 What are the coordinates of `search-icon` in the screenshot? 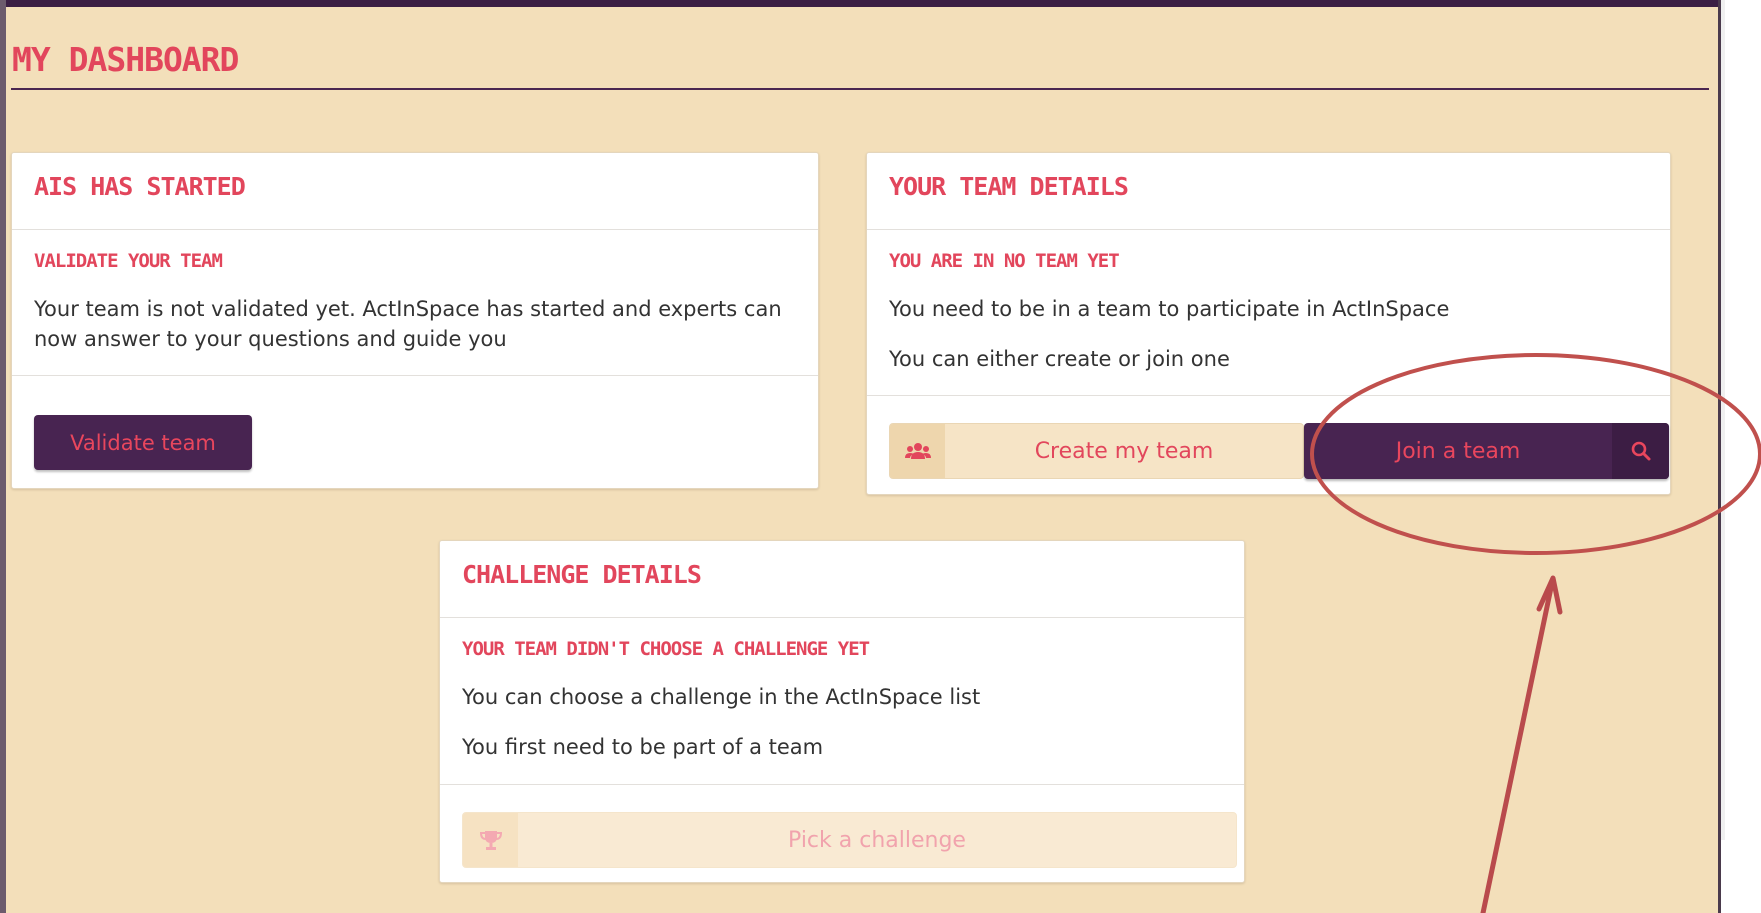 It's located at (1640, 451).